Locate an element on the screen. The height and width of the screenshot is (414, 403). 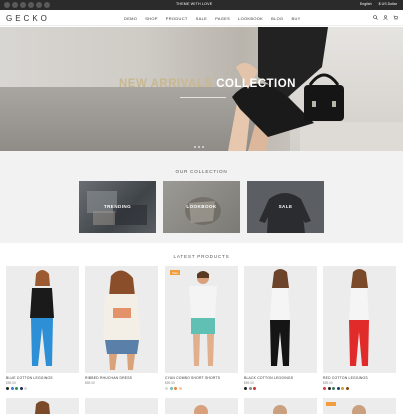
language-selector: English is located at coordinates (366, 4).